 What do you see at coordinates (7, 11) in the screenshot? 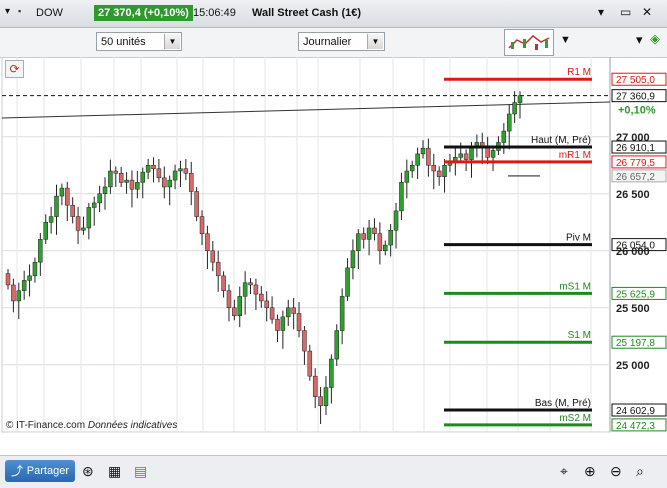
I see `chevron-down-icon: ▾` at bounding box center [7, 11].